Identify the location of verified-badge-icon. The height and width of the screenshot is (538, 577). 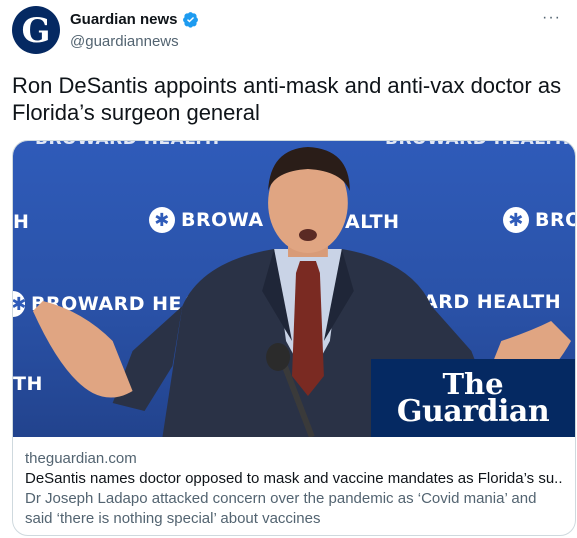
(190, 20).